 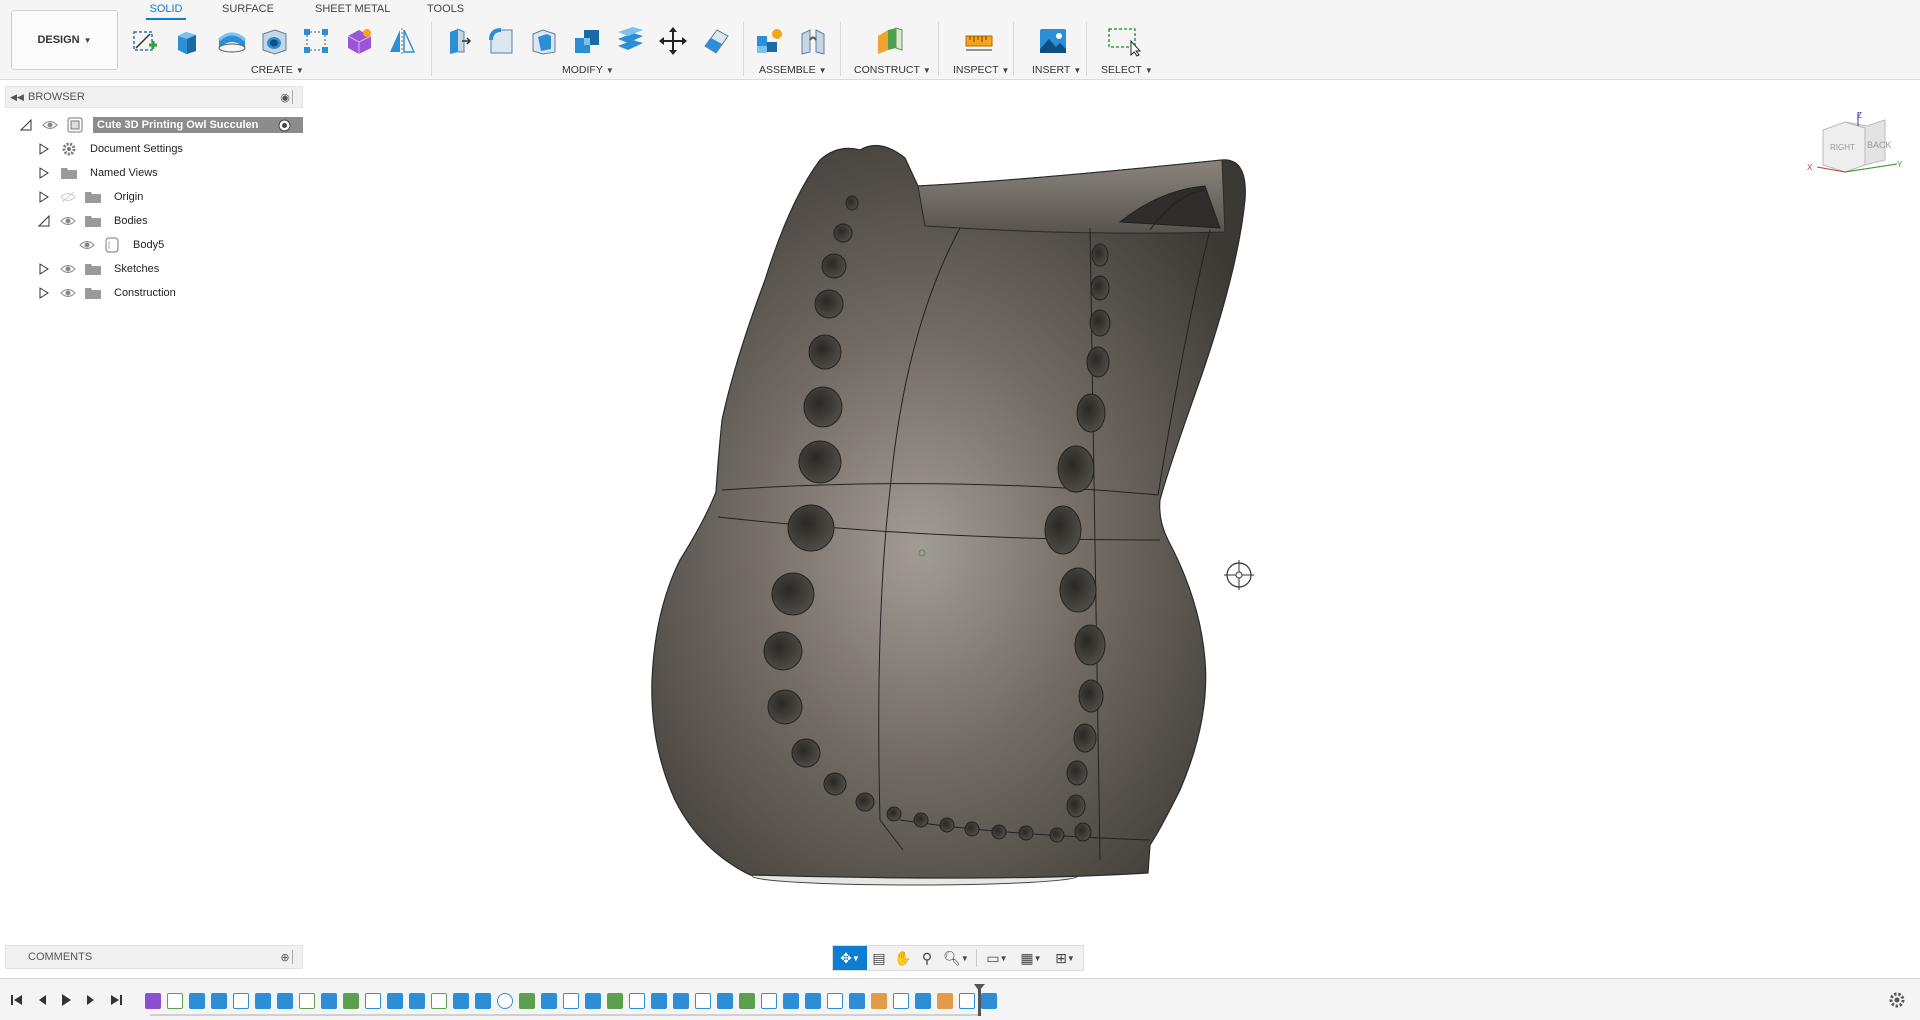 What do you see at coordinates (769, 41) in the screenshot?
I see `new-component-icon` at bounding box center [769, 41].